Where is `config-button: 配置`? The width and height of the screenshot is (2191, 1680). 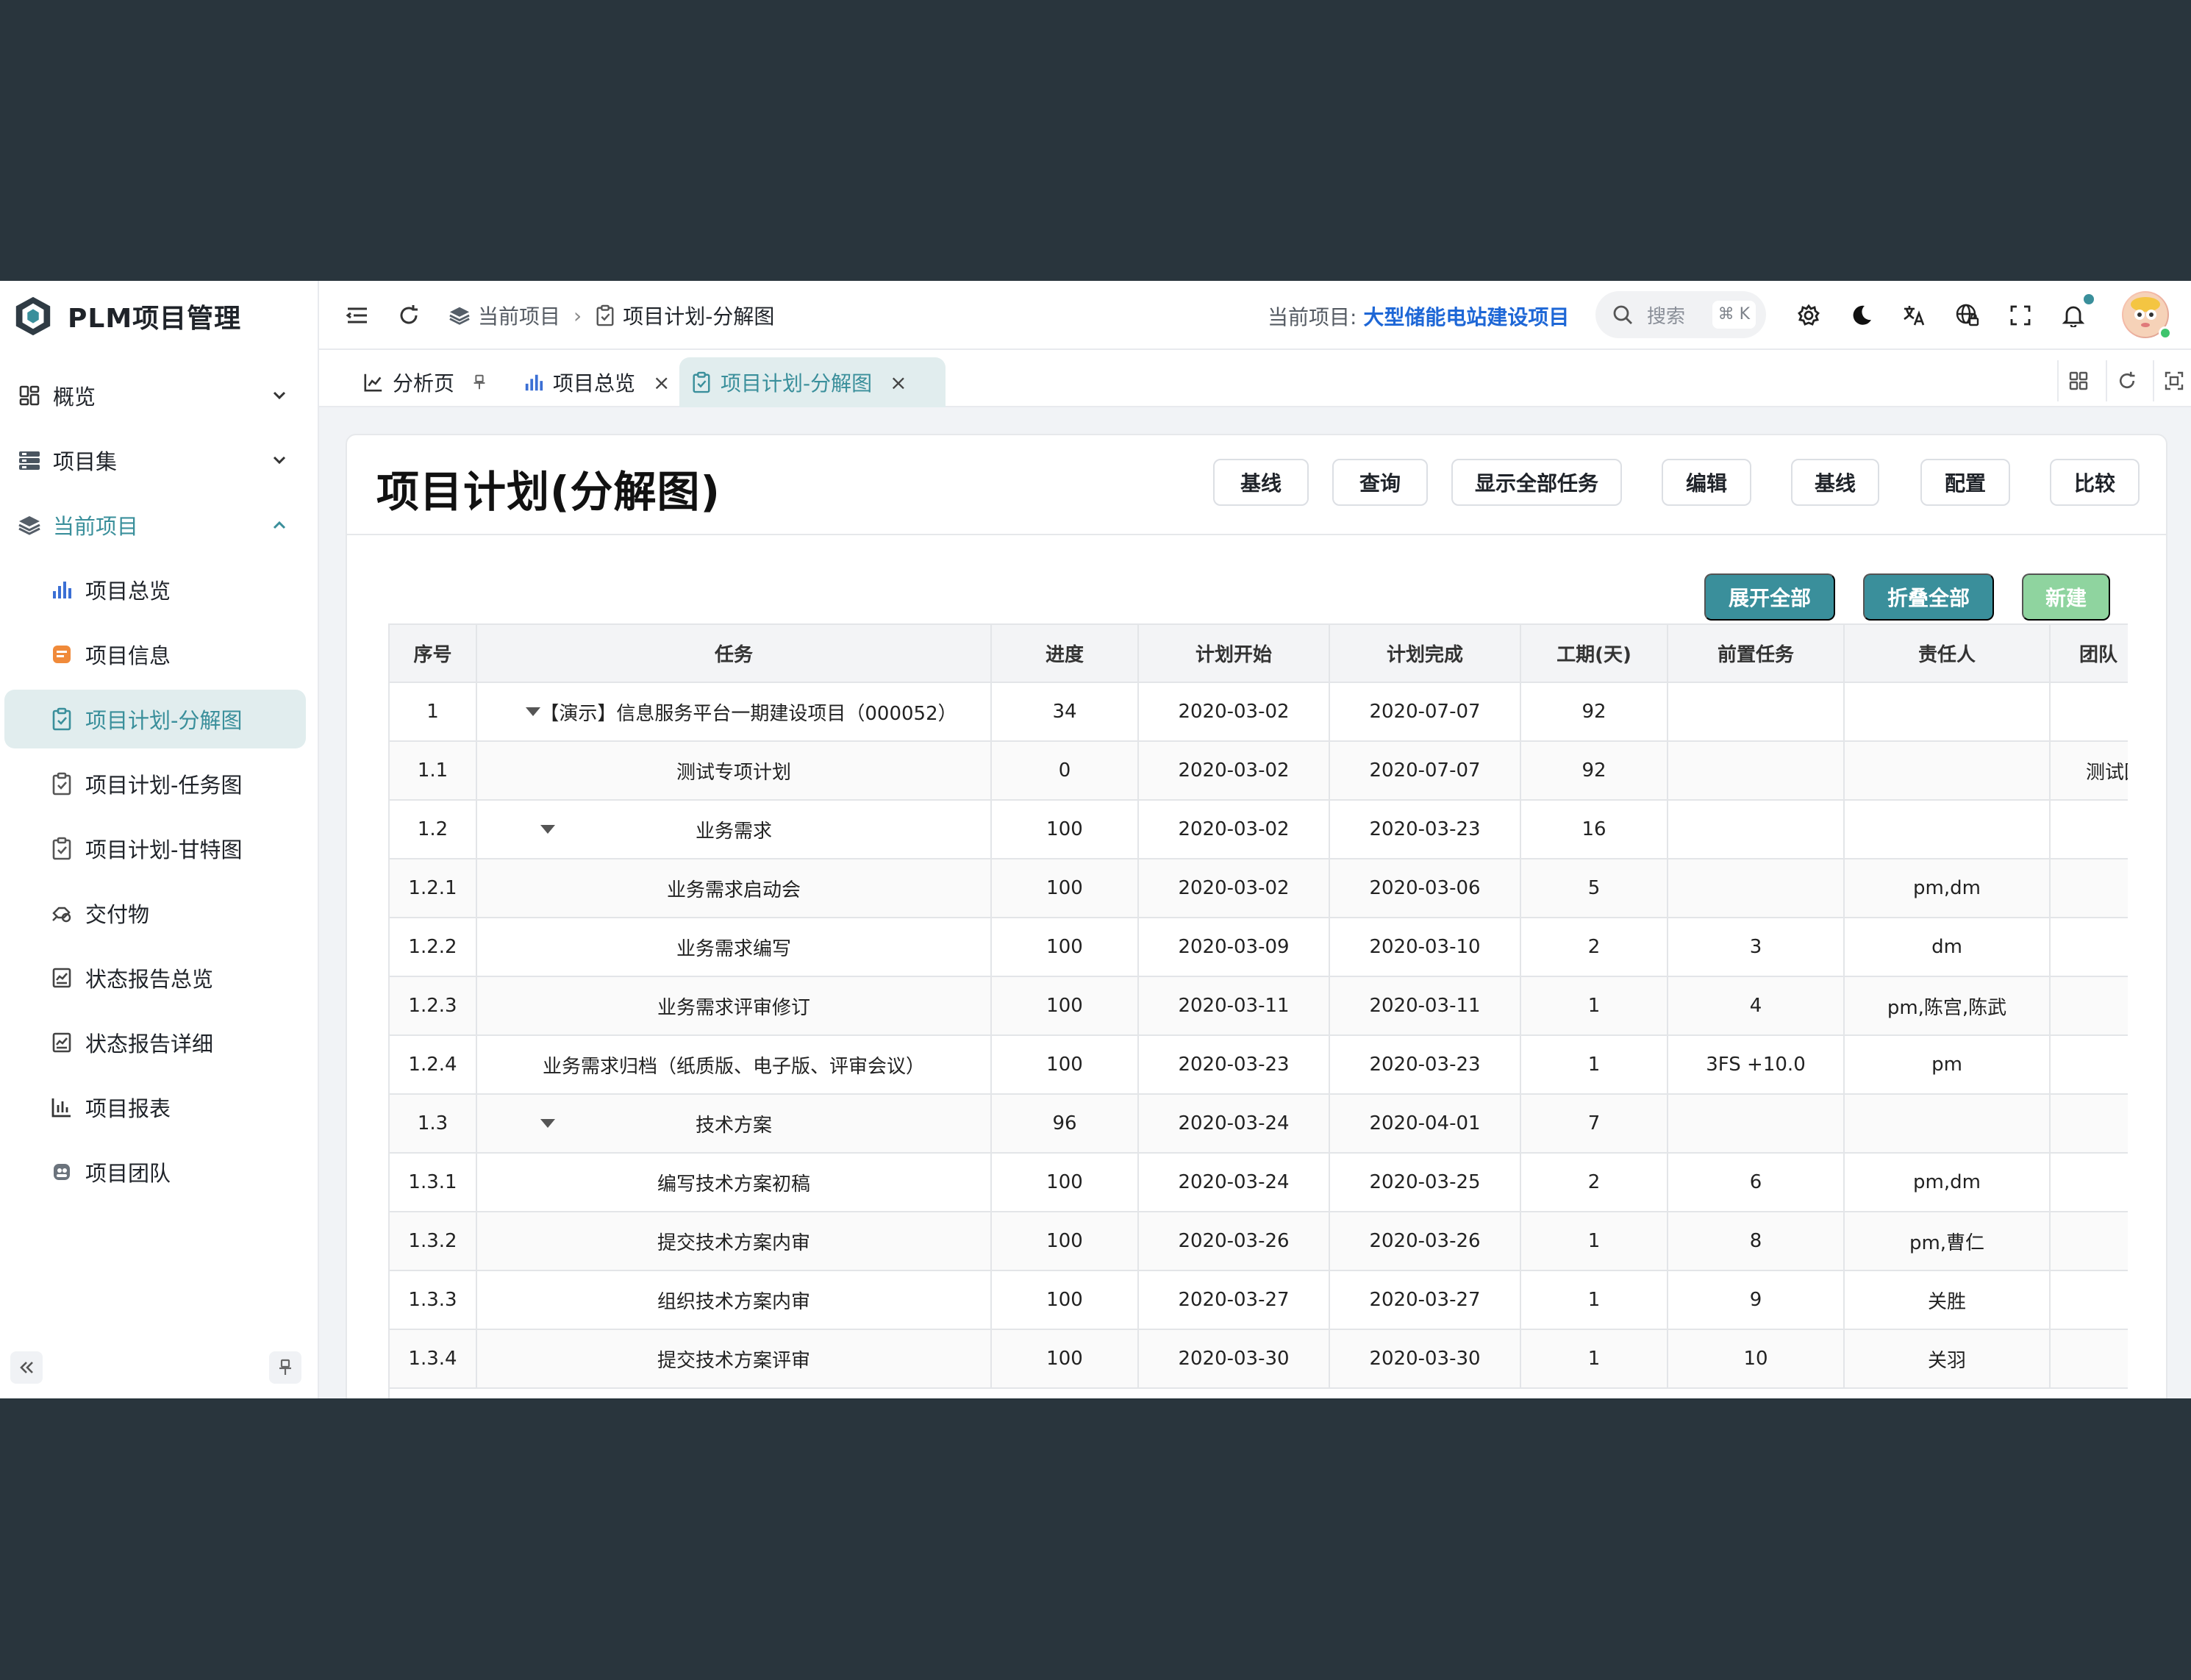
config-button: 配置 is located at coordinates (1965, 482).